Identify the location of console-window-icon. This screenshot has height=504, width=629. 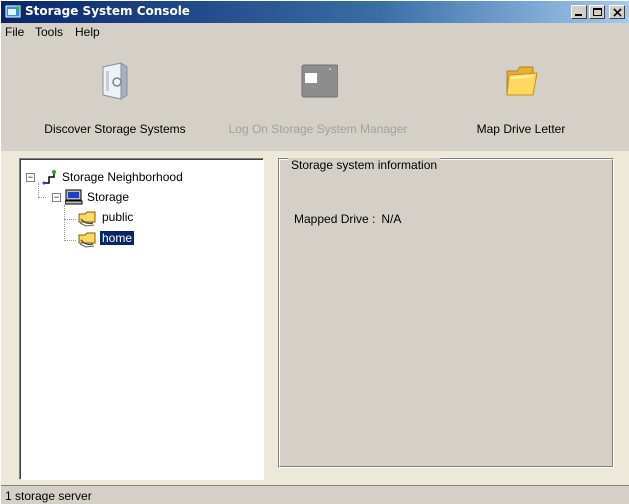
(319, 81).